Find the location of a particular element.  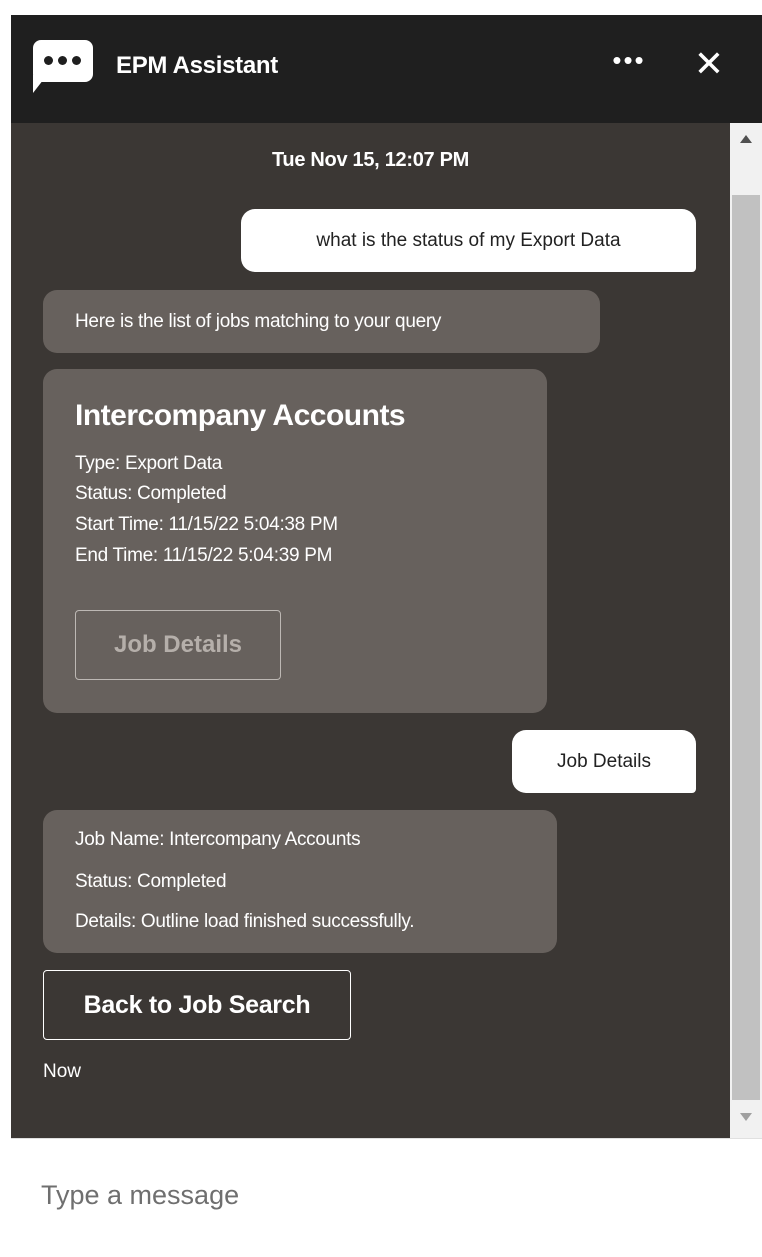

close-icon: ✕ is located at coordinates (709, 65).